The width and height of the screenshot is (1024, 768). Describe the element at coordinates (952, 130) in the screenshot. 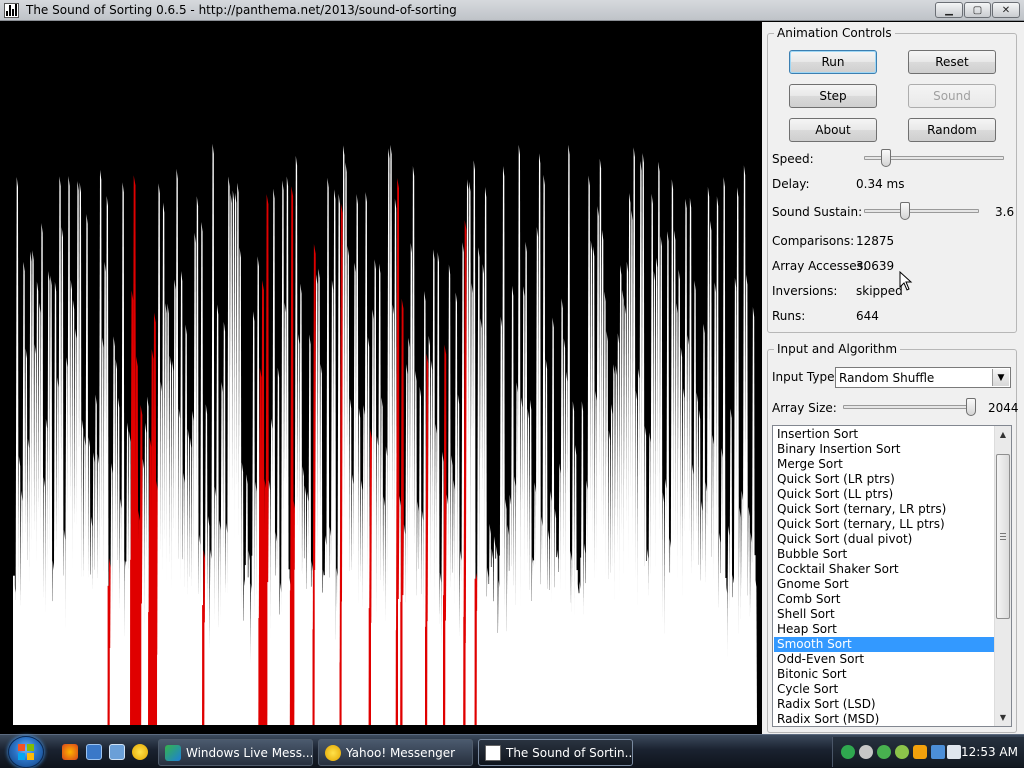

I see `random-button: Random` at that location.